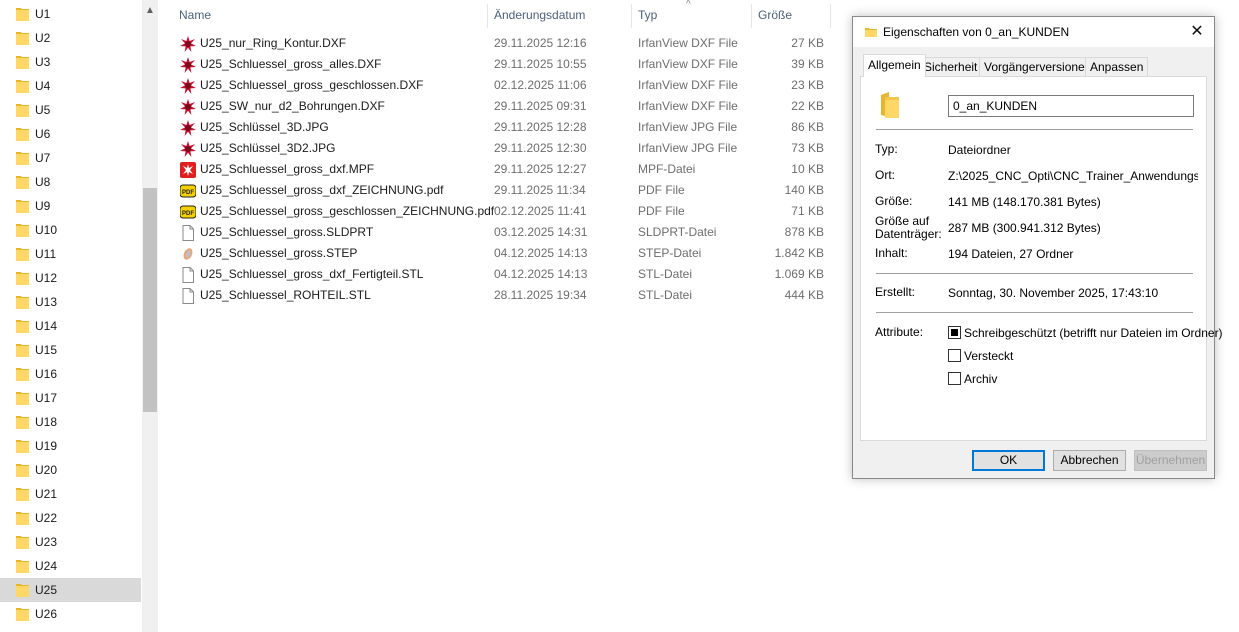  What do you see at coordinates (70, 446) in the screenshot?
I see `nav-item-u19: U19` at bounding box center [70, 446].